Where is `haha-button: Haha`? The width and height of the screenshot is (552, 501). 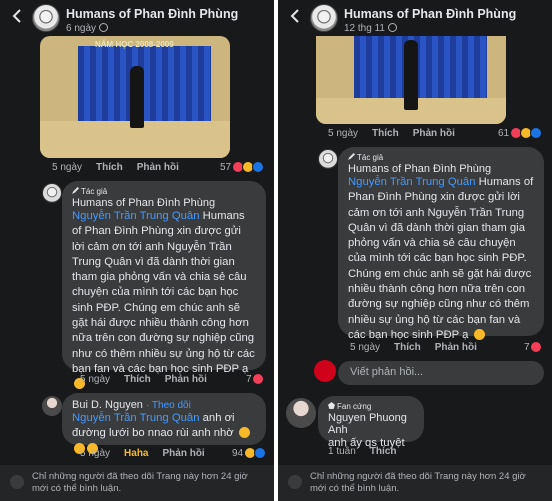
haha-button: Haha is located at coordinates (136, 453).